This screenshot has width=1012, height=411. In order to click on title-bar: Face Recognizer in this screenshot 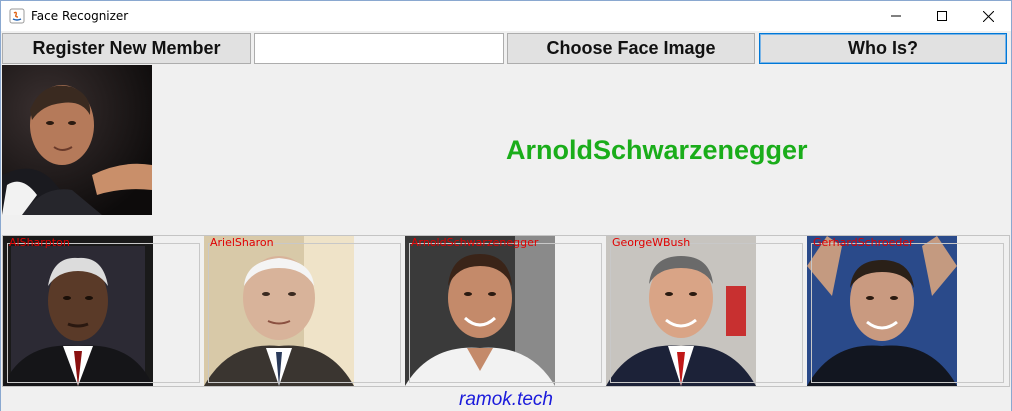, I will do `click(506, 16)`.